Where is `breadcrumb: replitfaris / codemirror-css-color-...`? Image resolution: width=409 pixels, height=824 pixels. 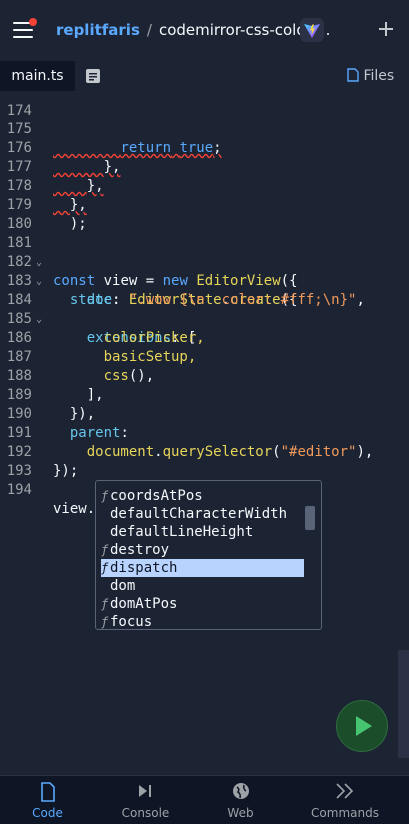 breadcrumb: replitfaris / codemirror-css-color-... is located at coordinates (193, 30).